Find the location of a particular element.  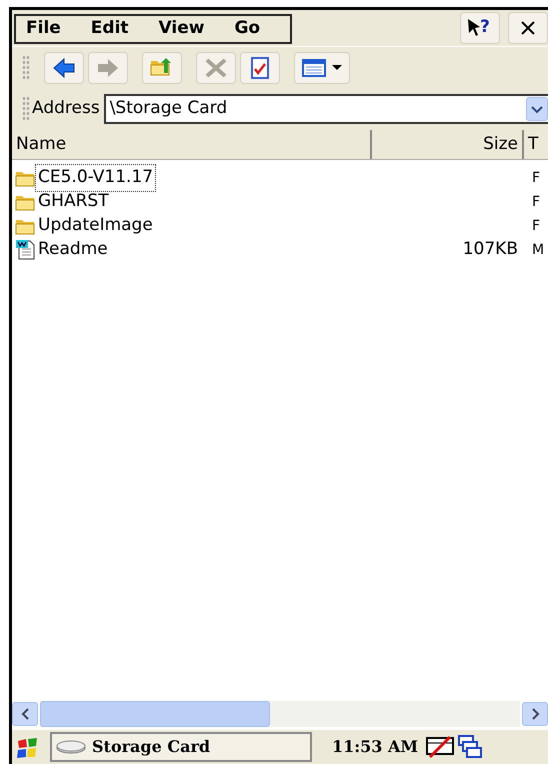

delete-icon is located at coordinates (216, 67).